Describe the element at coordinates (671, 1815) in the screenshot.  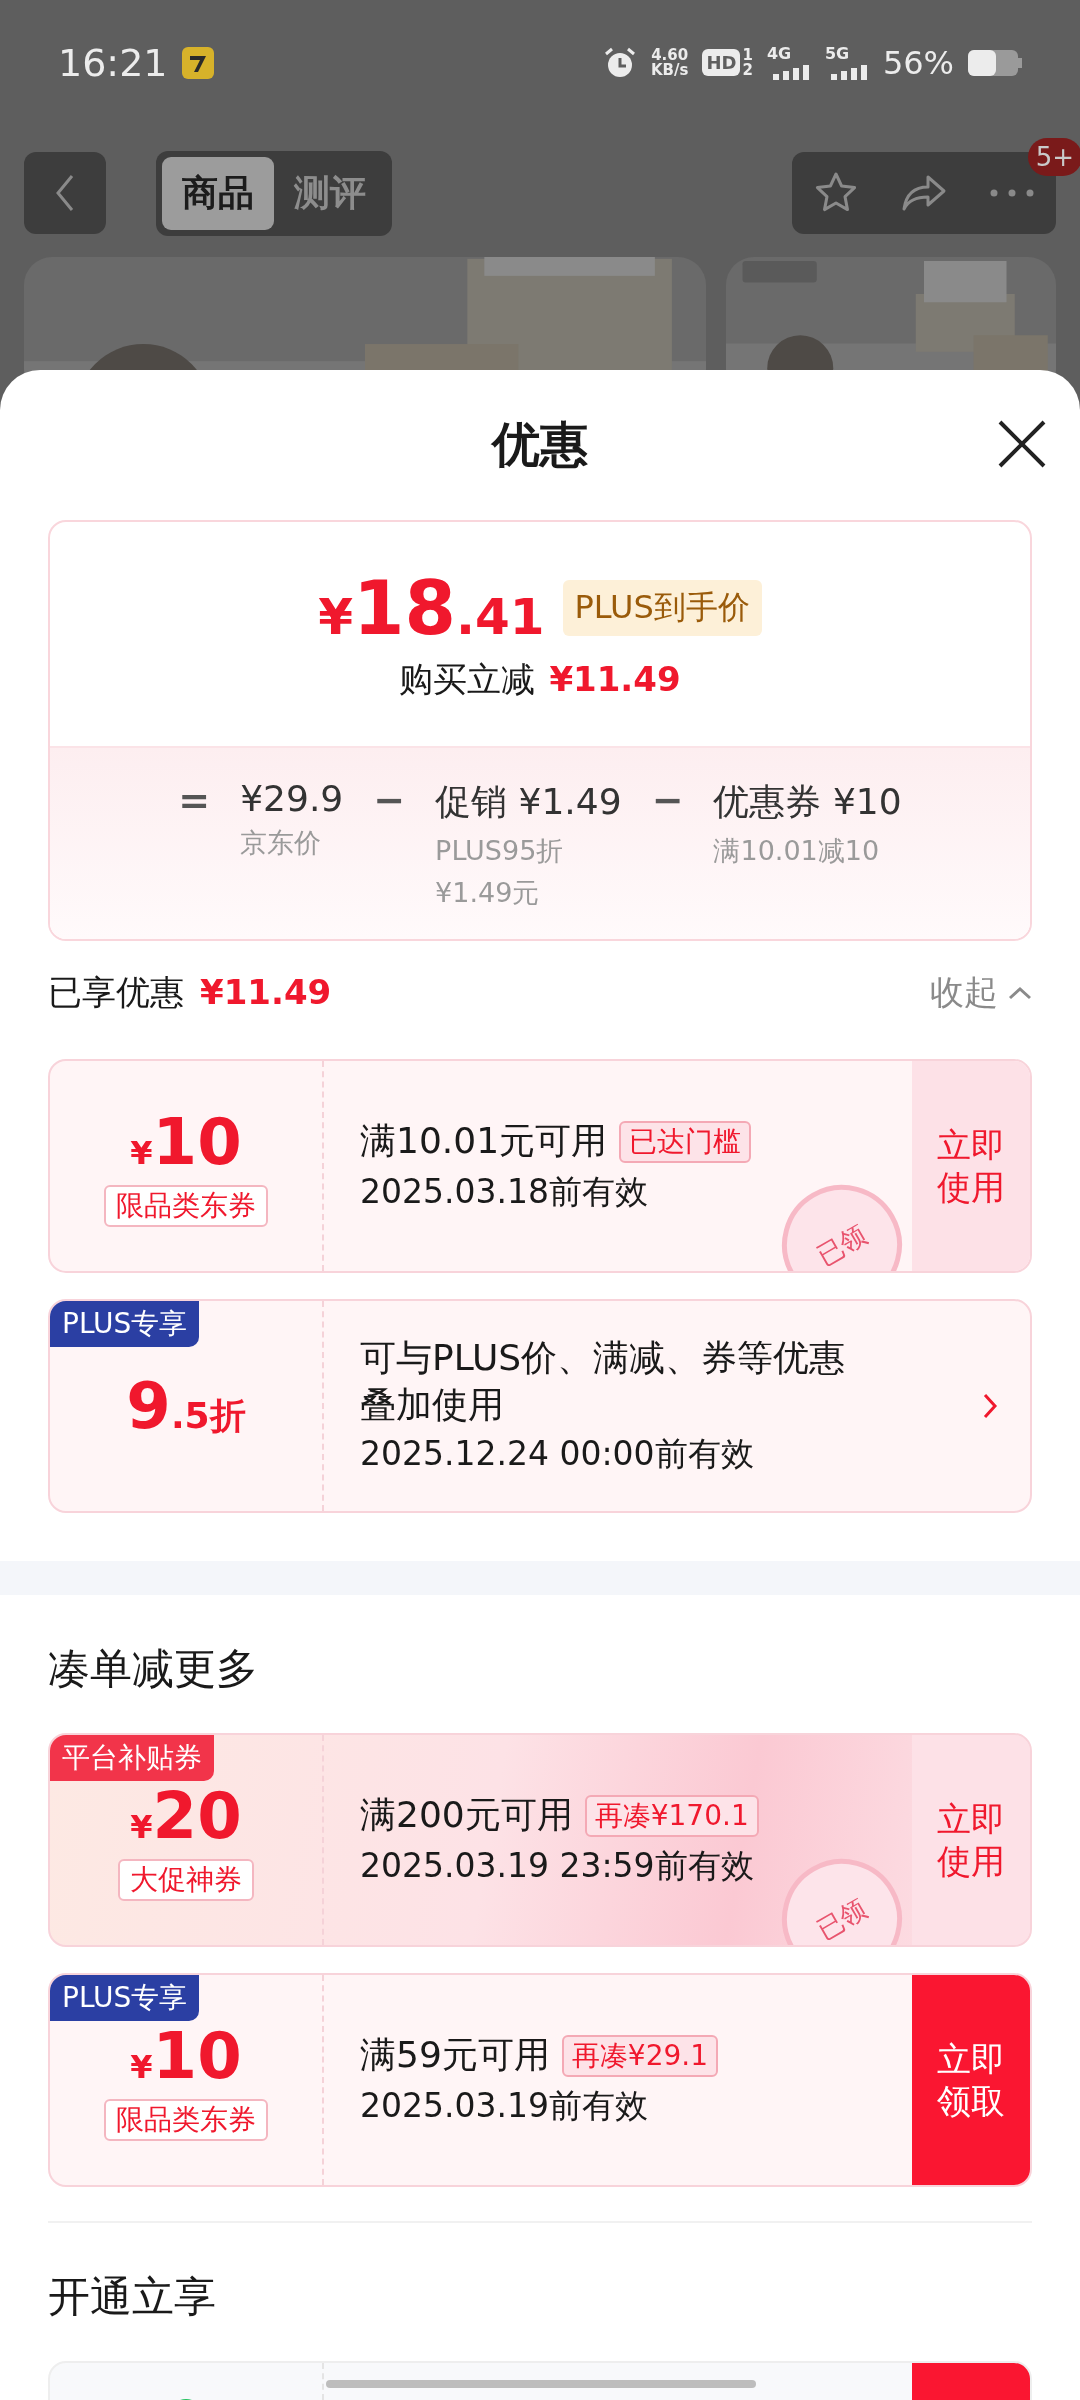
I see `condition-tag: 再凑¥170.1` at that location.